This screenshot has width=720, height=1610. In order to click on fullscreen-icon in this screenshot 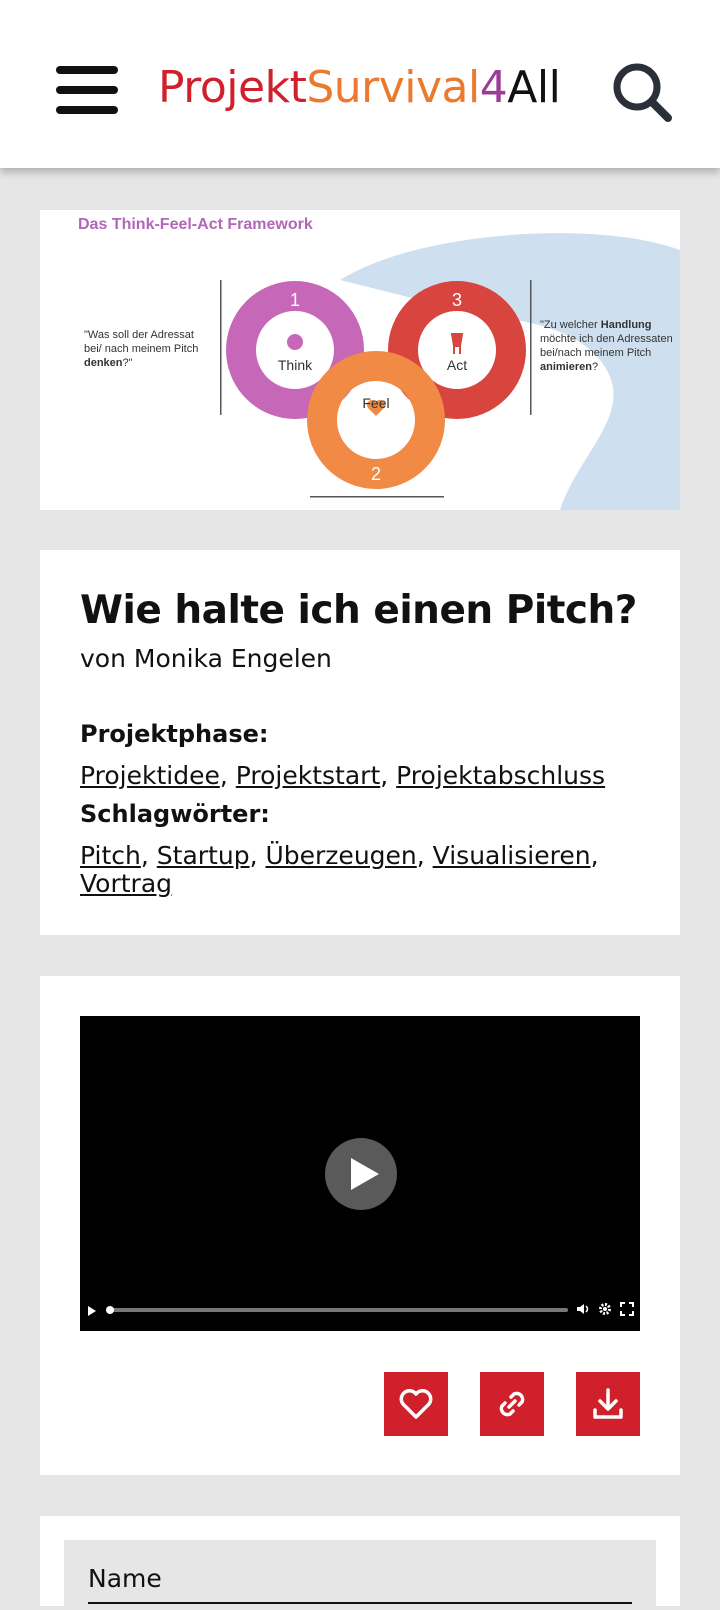, I will do `click(627, 1309)`.